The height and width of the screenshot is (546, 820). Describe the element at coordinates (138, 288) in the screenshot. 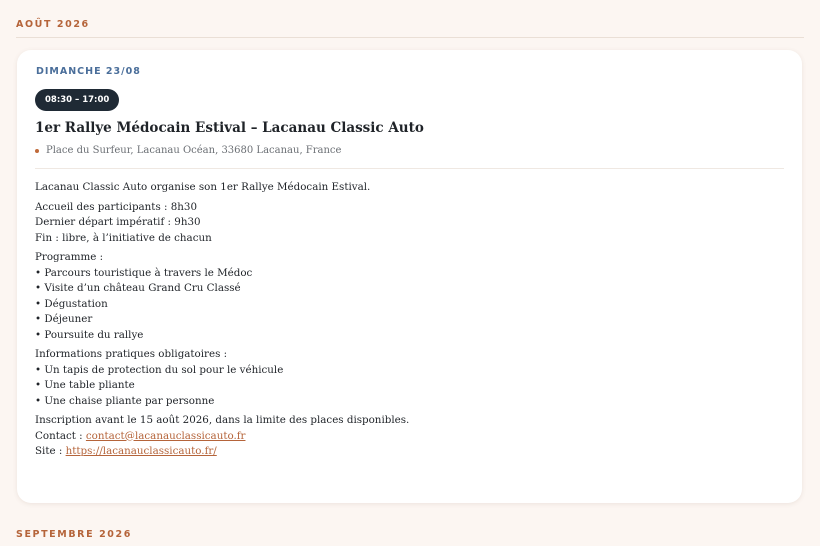

I see `programme-item: • Visite d’un château Grand Cru Classé` at that location.